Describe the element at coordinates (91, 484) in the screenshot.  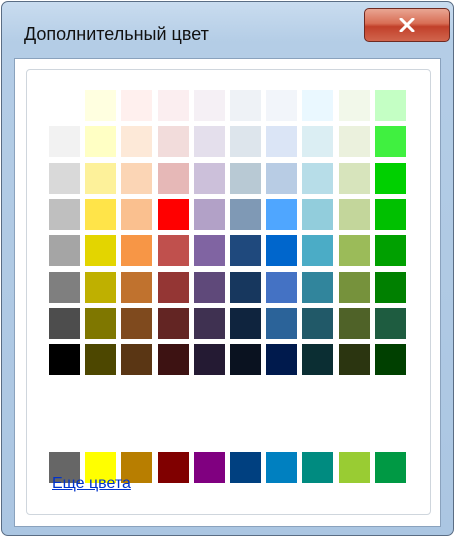
I see `more-colors-link: Еще цвета` at that location.